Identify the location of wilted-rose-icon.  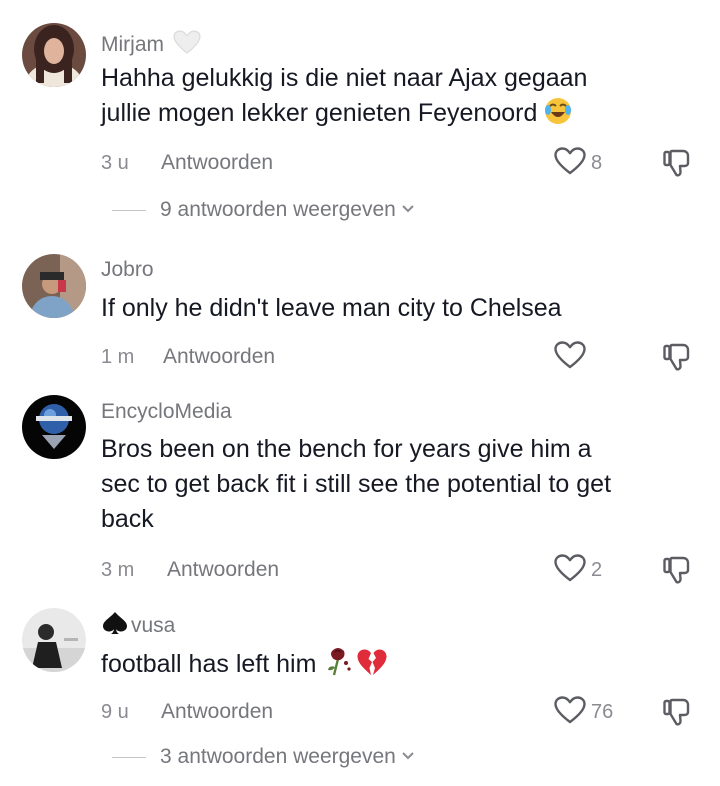
(338, 666).